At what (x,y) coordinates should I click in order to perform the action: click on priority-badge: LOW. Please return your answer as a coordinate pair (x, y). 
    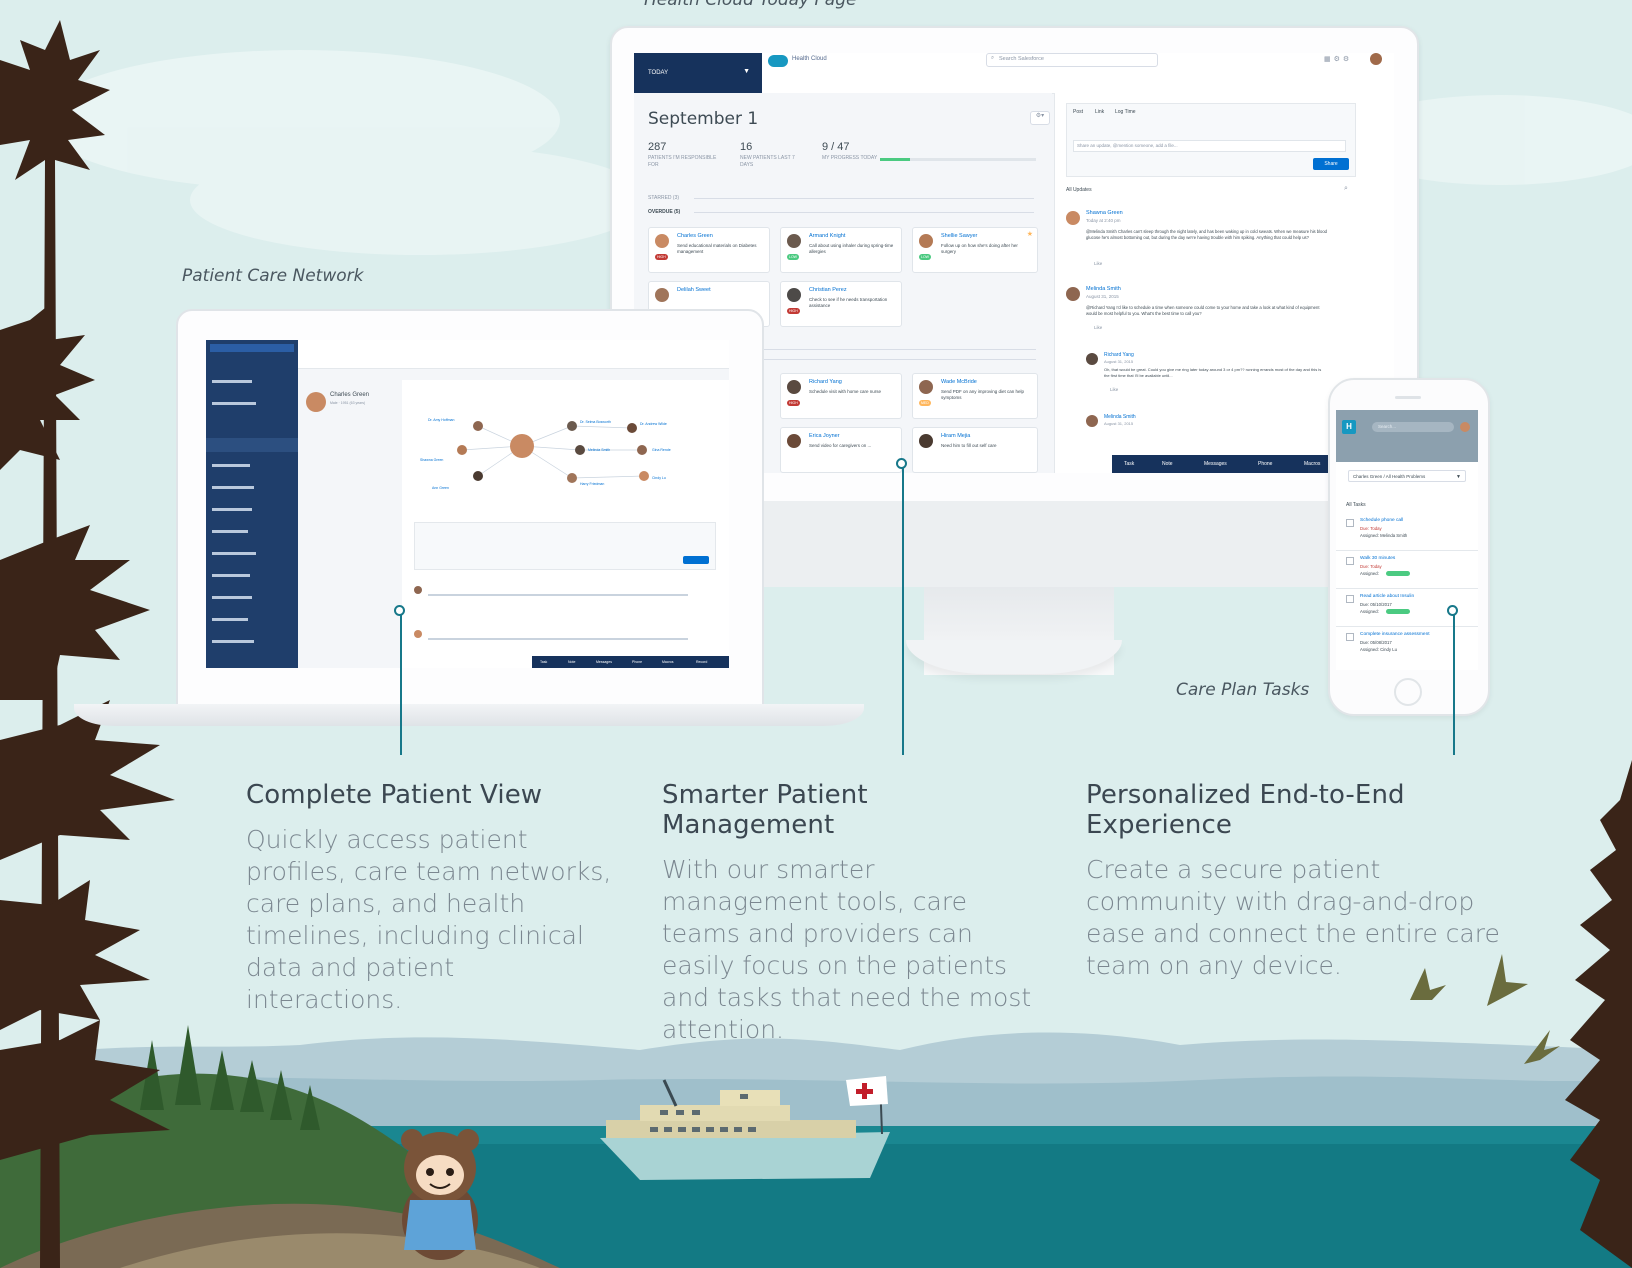
    Looking at the image, I should click on (793, 257).